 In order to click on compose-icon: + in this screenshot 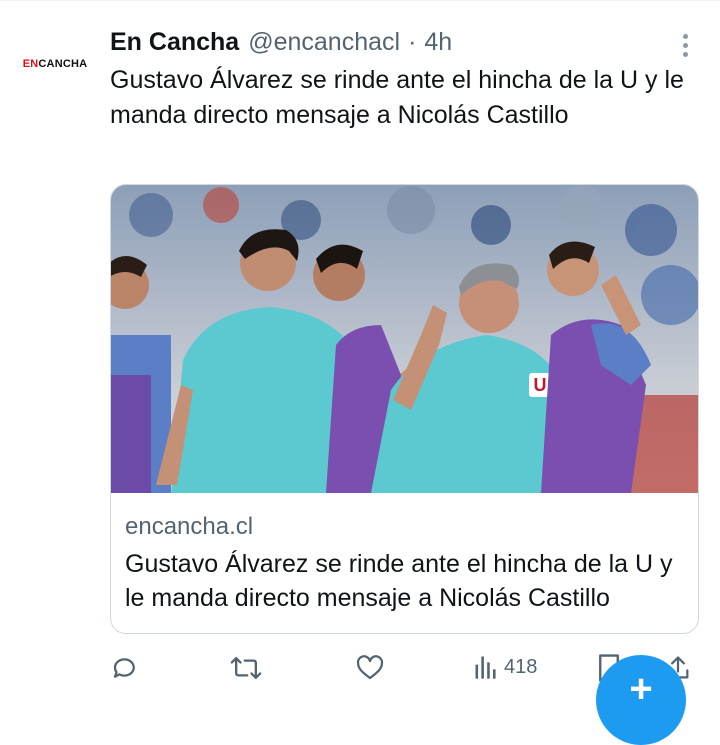, I will do `click(641, 689)`.